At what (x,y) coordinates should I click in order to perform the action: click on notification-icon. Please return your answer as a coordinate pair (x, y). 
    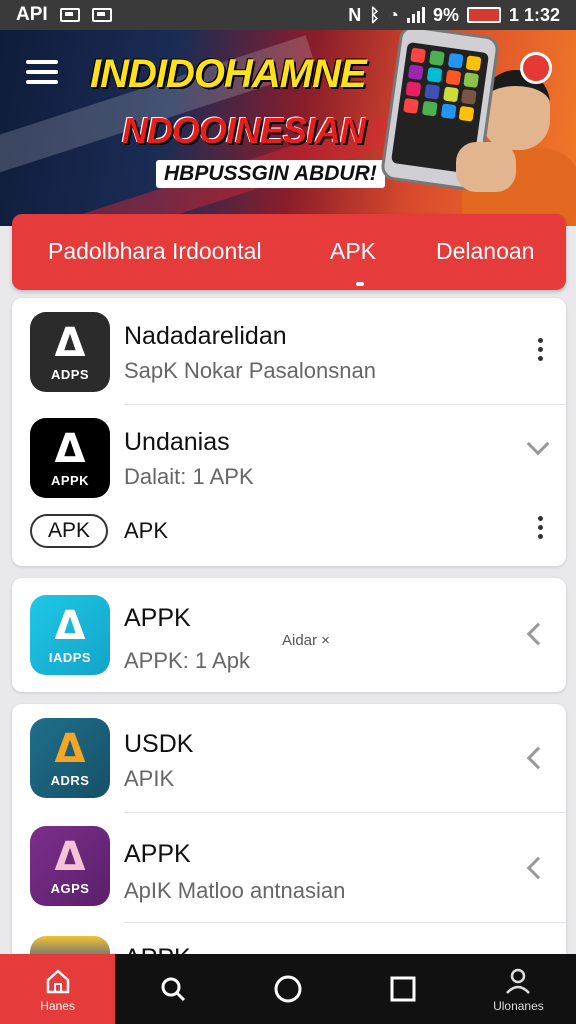
    Looking at the image, I should click on (69, 15).